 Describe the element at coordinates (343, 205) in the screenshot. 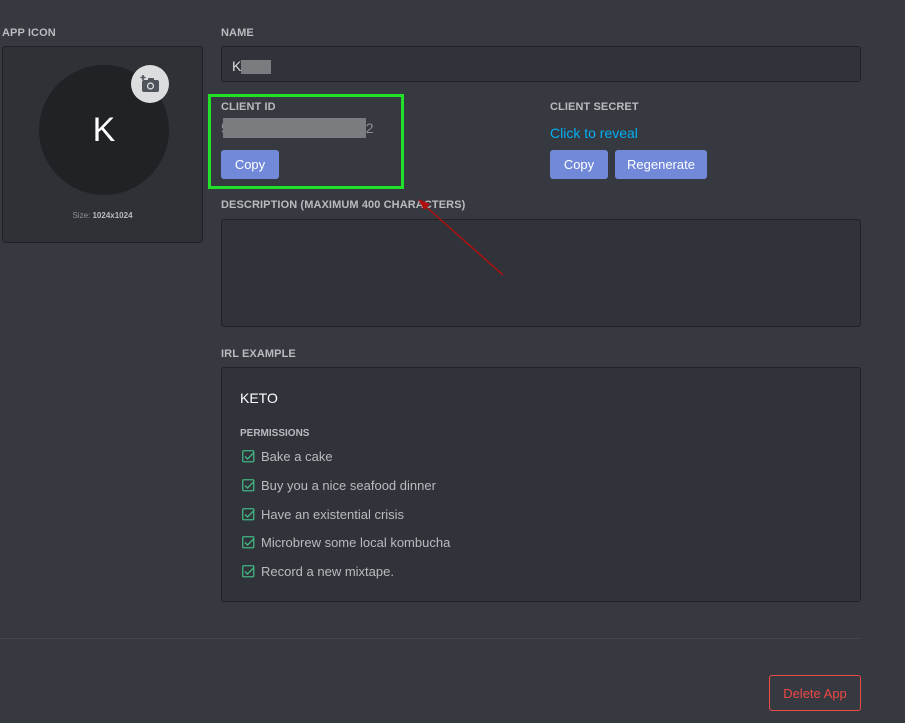

I see `description-label: DESCRIPTION (MAXIMUM 400 CHARACTERS)` at that location.